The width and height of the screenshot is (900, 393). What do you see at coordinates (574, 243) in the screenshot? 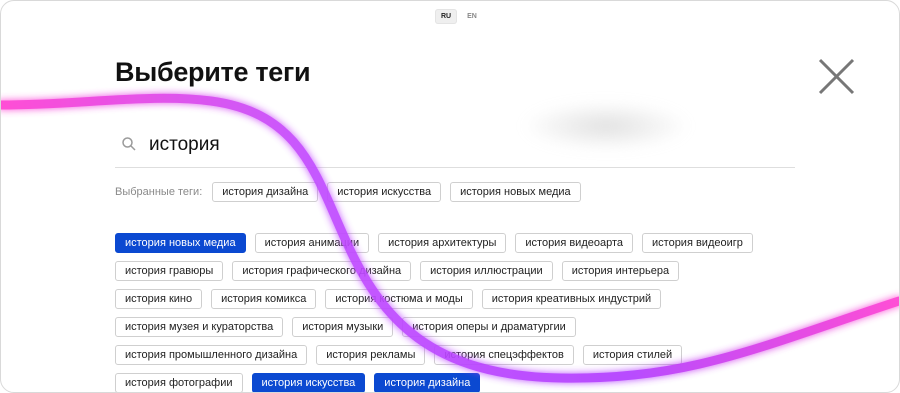
I see `tag-option: история видеоарта` at bounding box center [574, 243].